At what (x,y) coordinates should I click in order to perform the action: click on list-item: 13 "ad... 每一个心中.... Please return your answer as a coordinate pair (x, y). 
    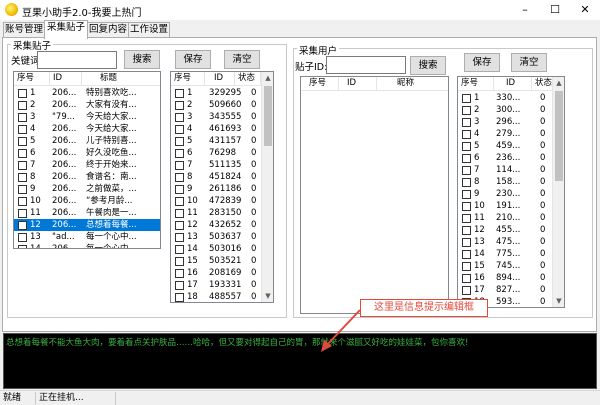
    Looking at the image, I should click on (87, 237).